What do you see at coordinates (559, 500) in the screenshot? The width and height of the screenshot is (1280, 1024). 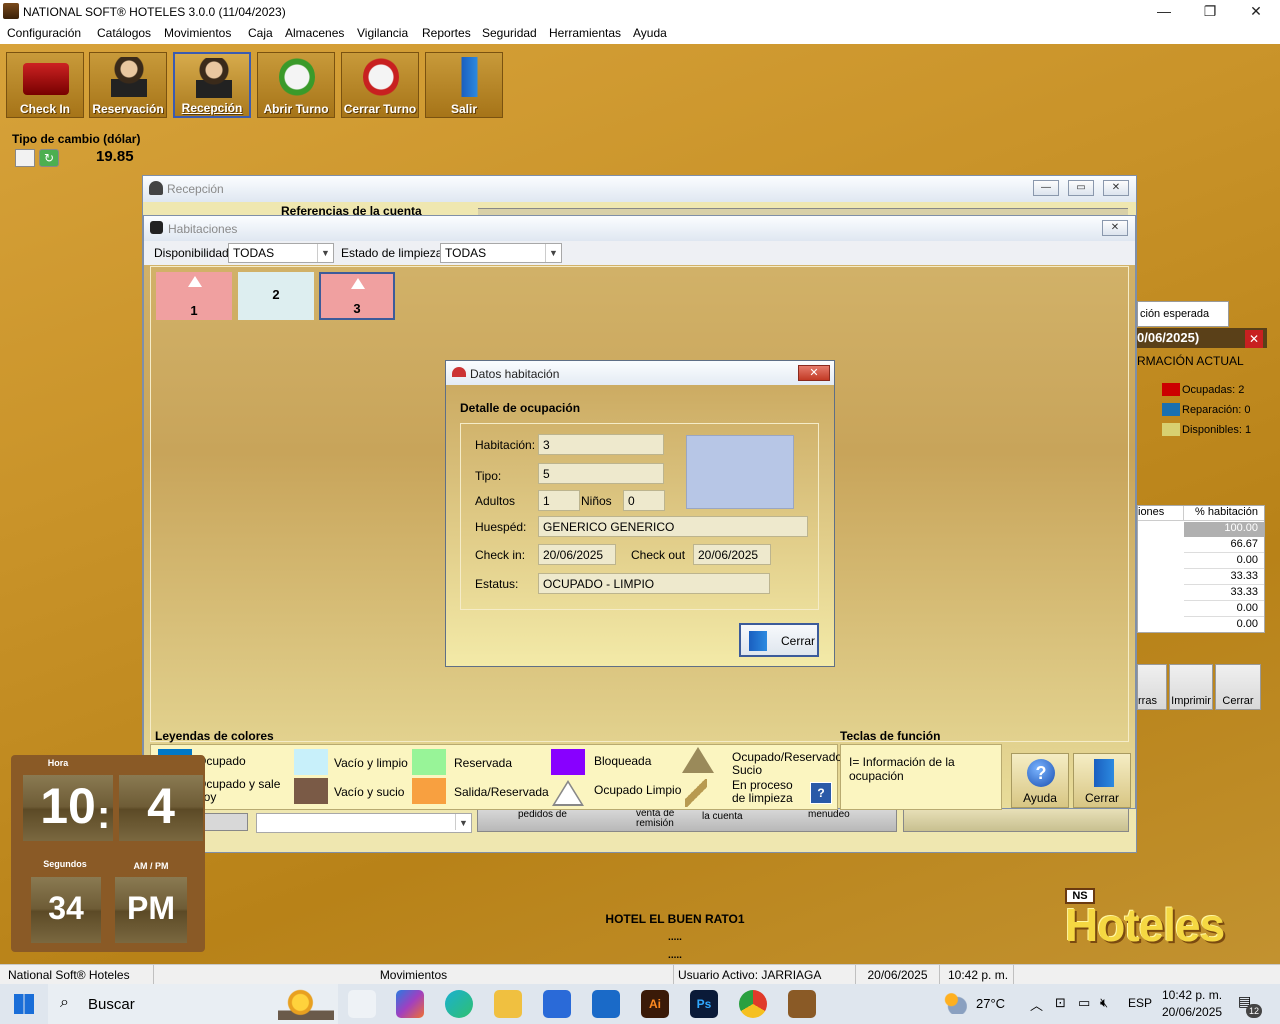 I see `adultos-field: 1` at bounding box center [559, 500].